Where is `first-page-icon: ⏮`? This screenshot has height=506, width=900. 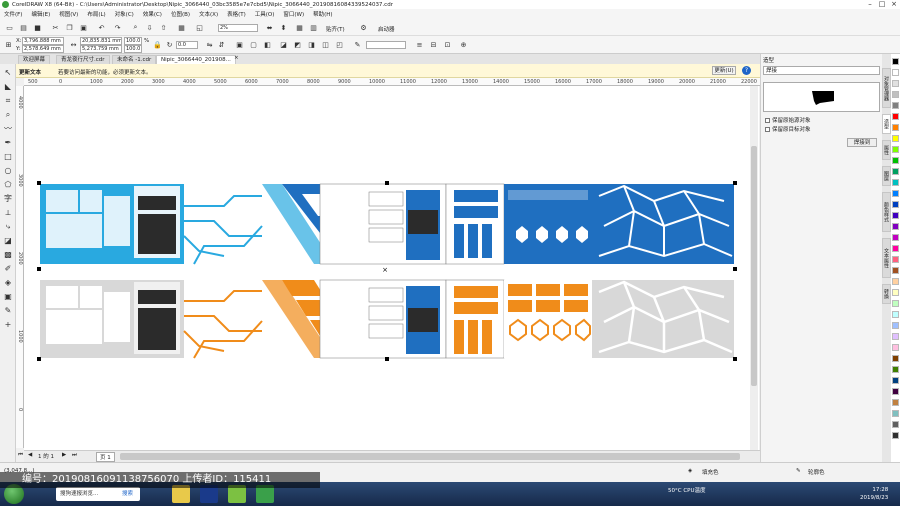
first-page-icon: ⏮ is located at coordinates (20, 455).